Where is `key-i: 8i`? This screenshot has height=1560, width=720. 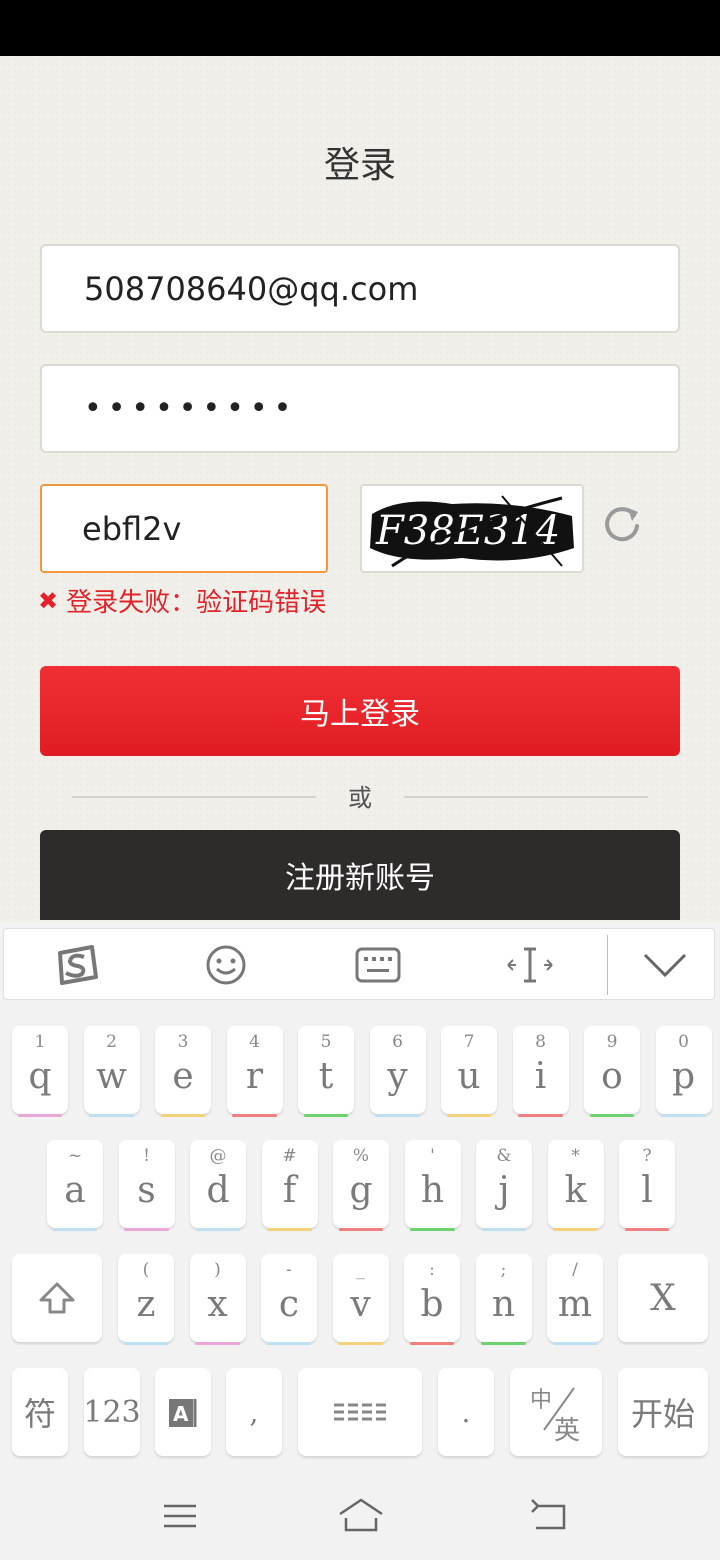 key-i: 8i is located at coordinates (540, 1071).